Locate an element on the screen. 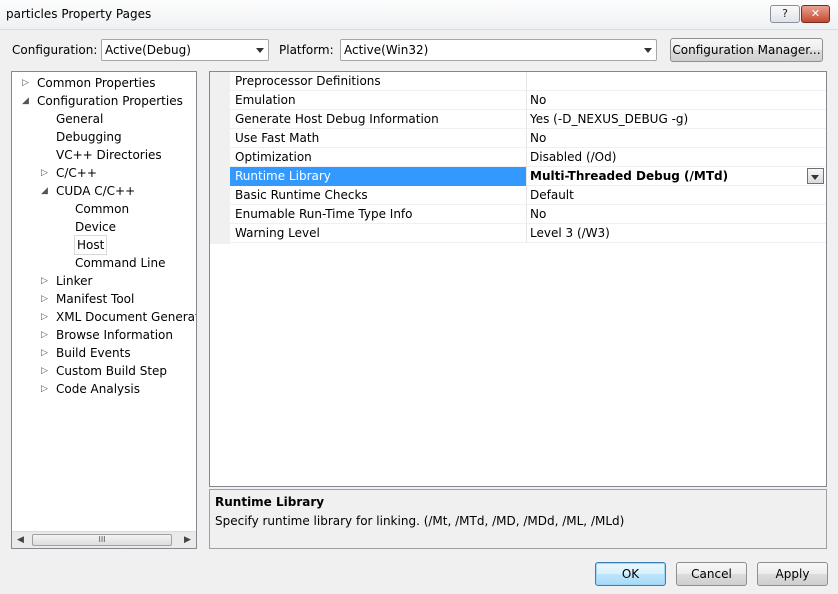 This screenshot has width=838, height=594. tree-item: Build Events is located at coordinates (93, 353).